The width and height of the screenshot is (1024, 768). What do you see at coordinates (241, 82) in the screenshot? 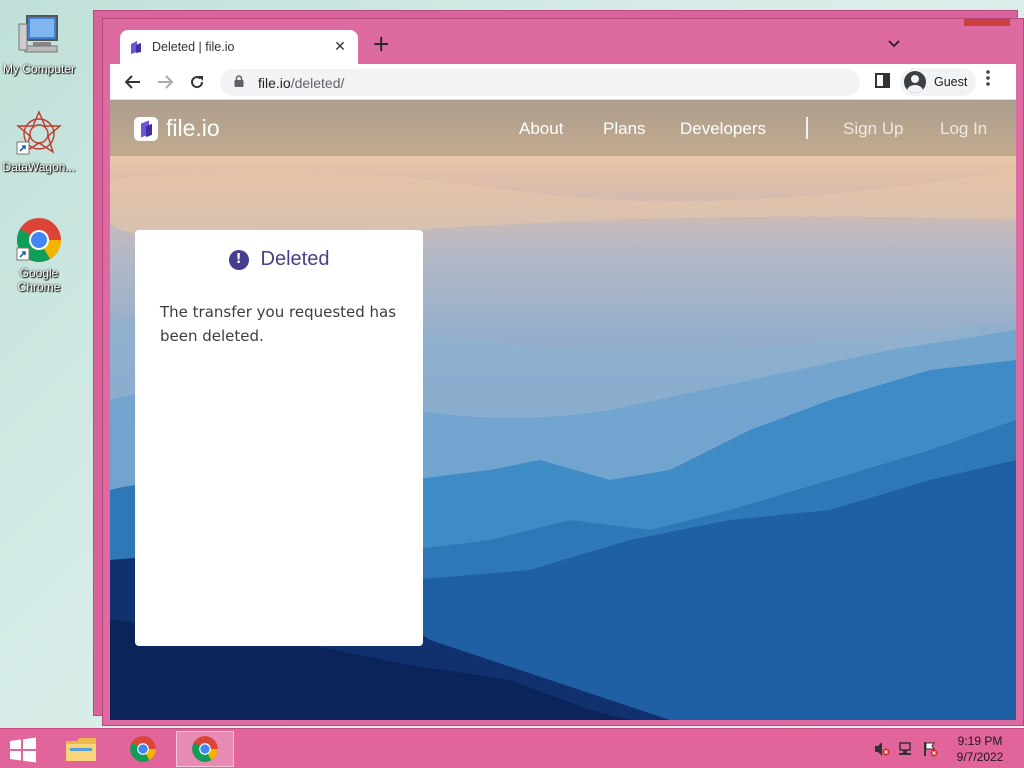
I see `lock-icon` at bounding box center [241, 82].